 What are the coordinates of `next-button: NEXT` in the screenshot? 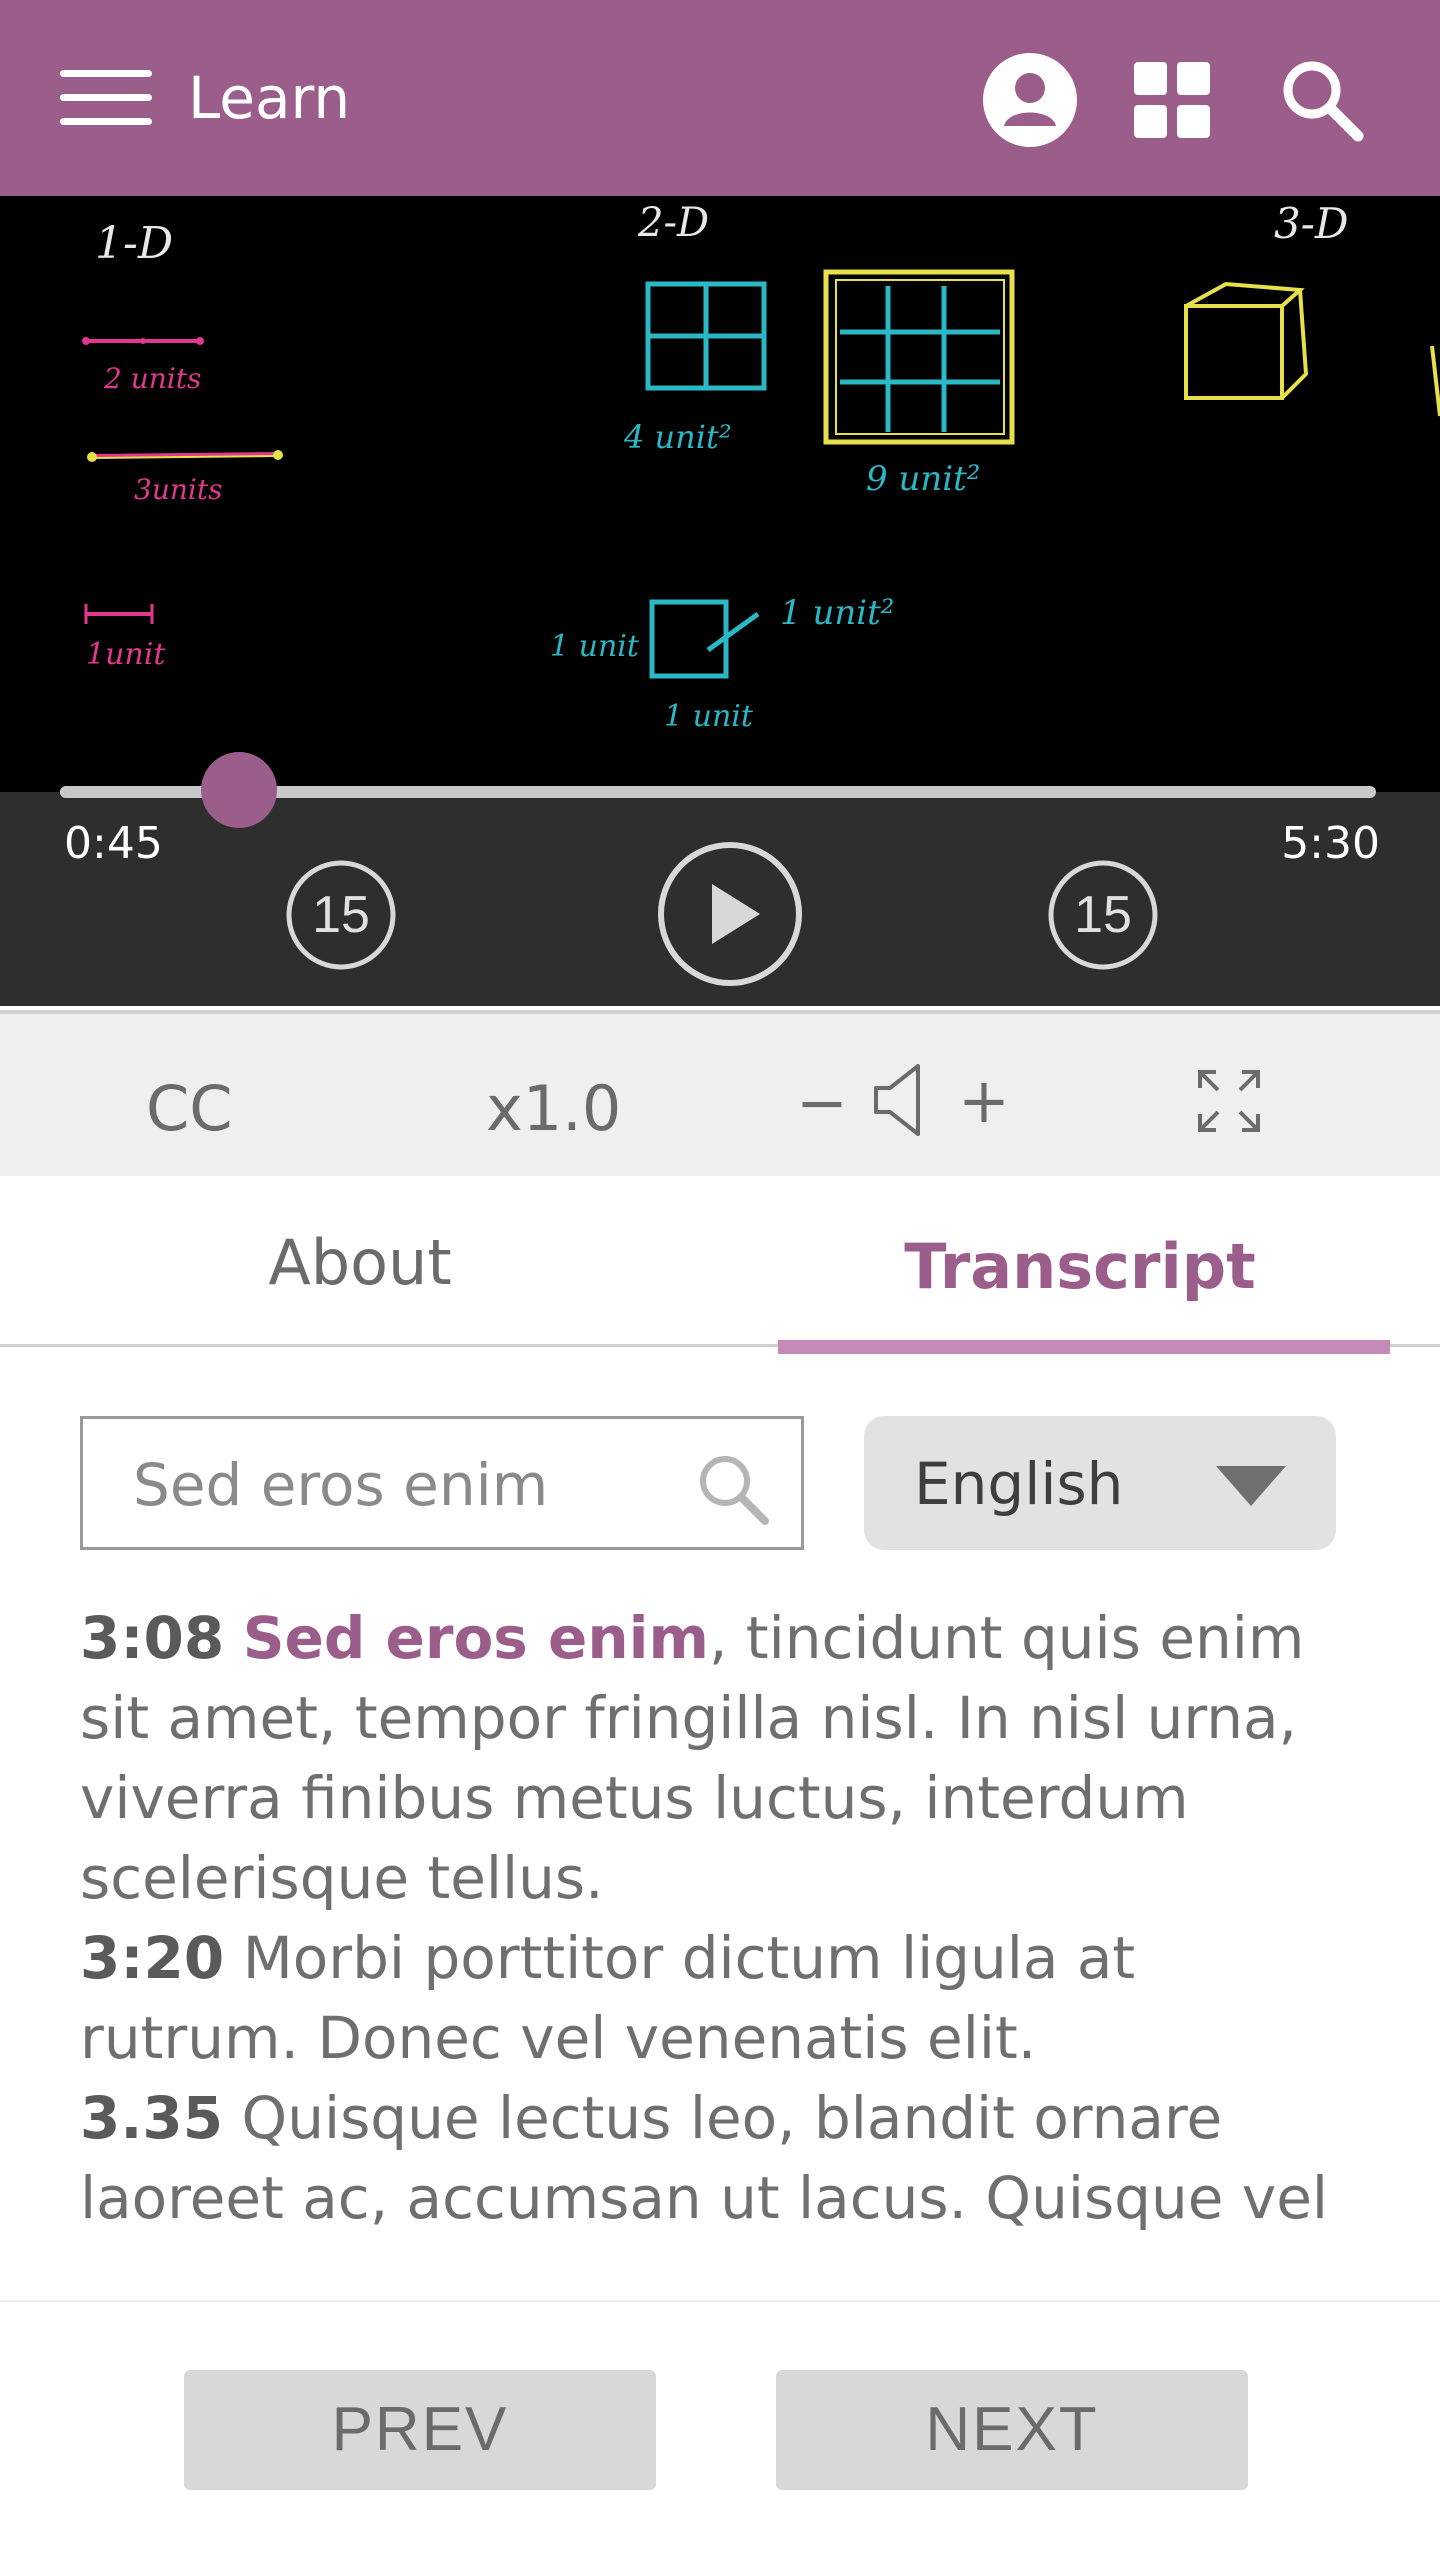 It's located at (1012, 2430).